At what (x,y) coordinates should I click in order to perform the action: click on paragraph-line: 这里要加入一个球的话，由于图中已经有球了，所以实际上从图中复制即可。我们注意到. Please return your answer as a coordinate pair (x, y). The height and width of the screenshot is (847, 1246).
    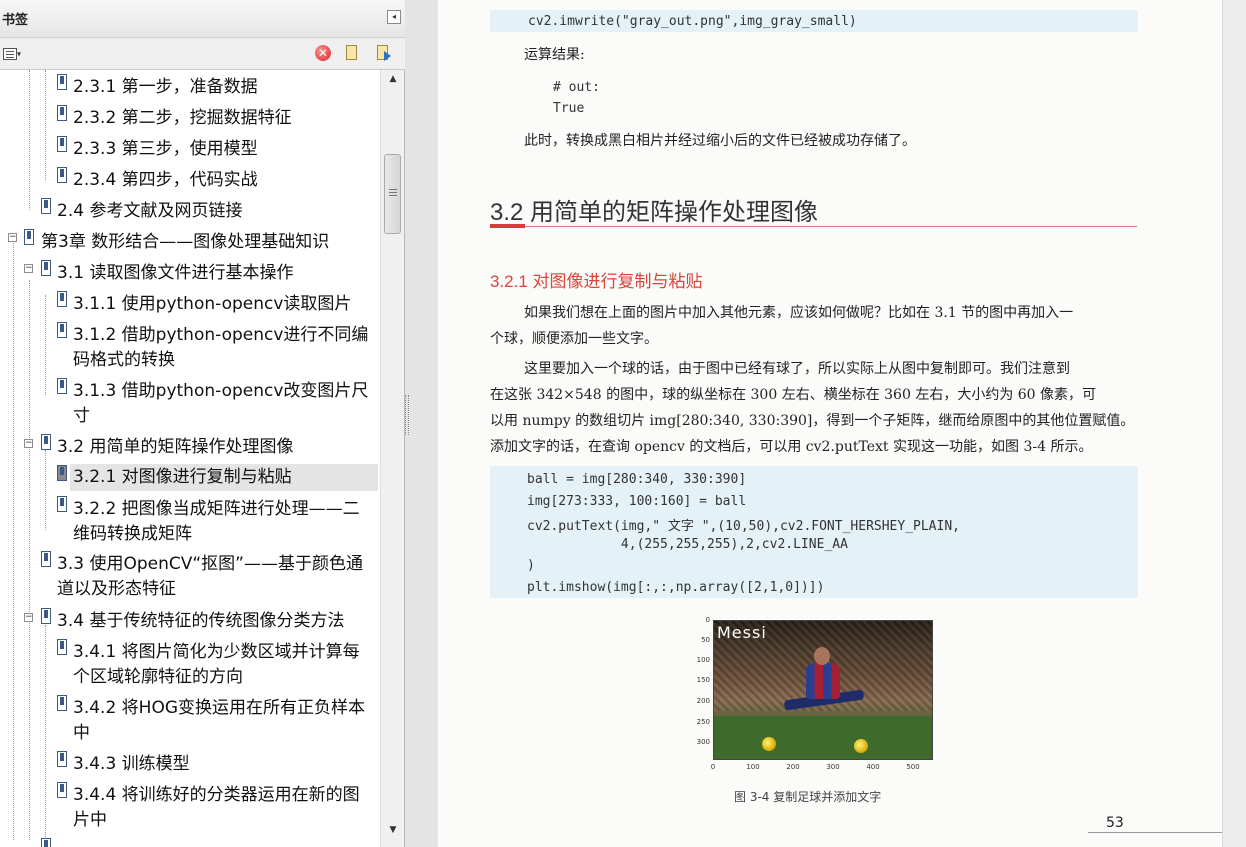
    Looking at the image, I should click on (797, 369).